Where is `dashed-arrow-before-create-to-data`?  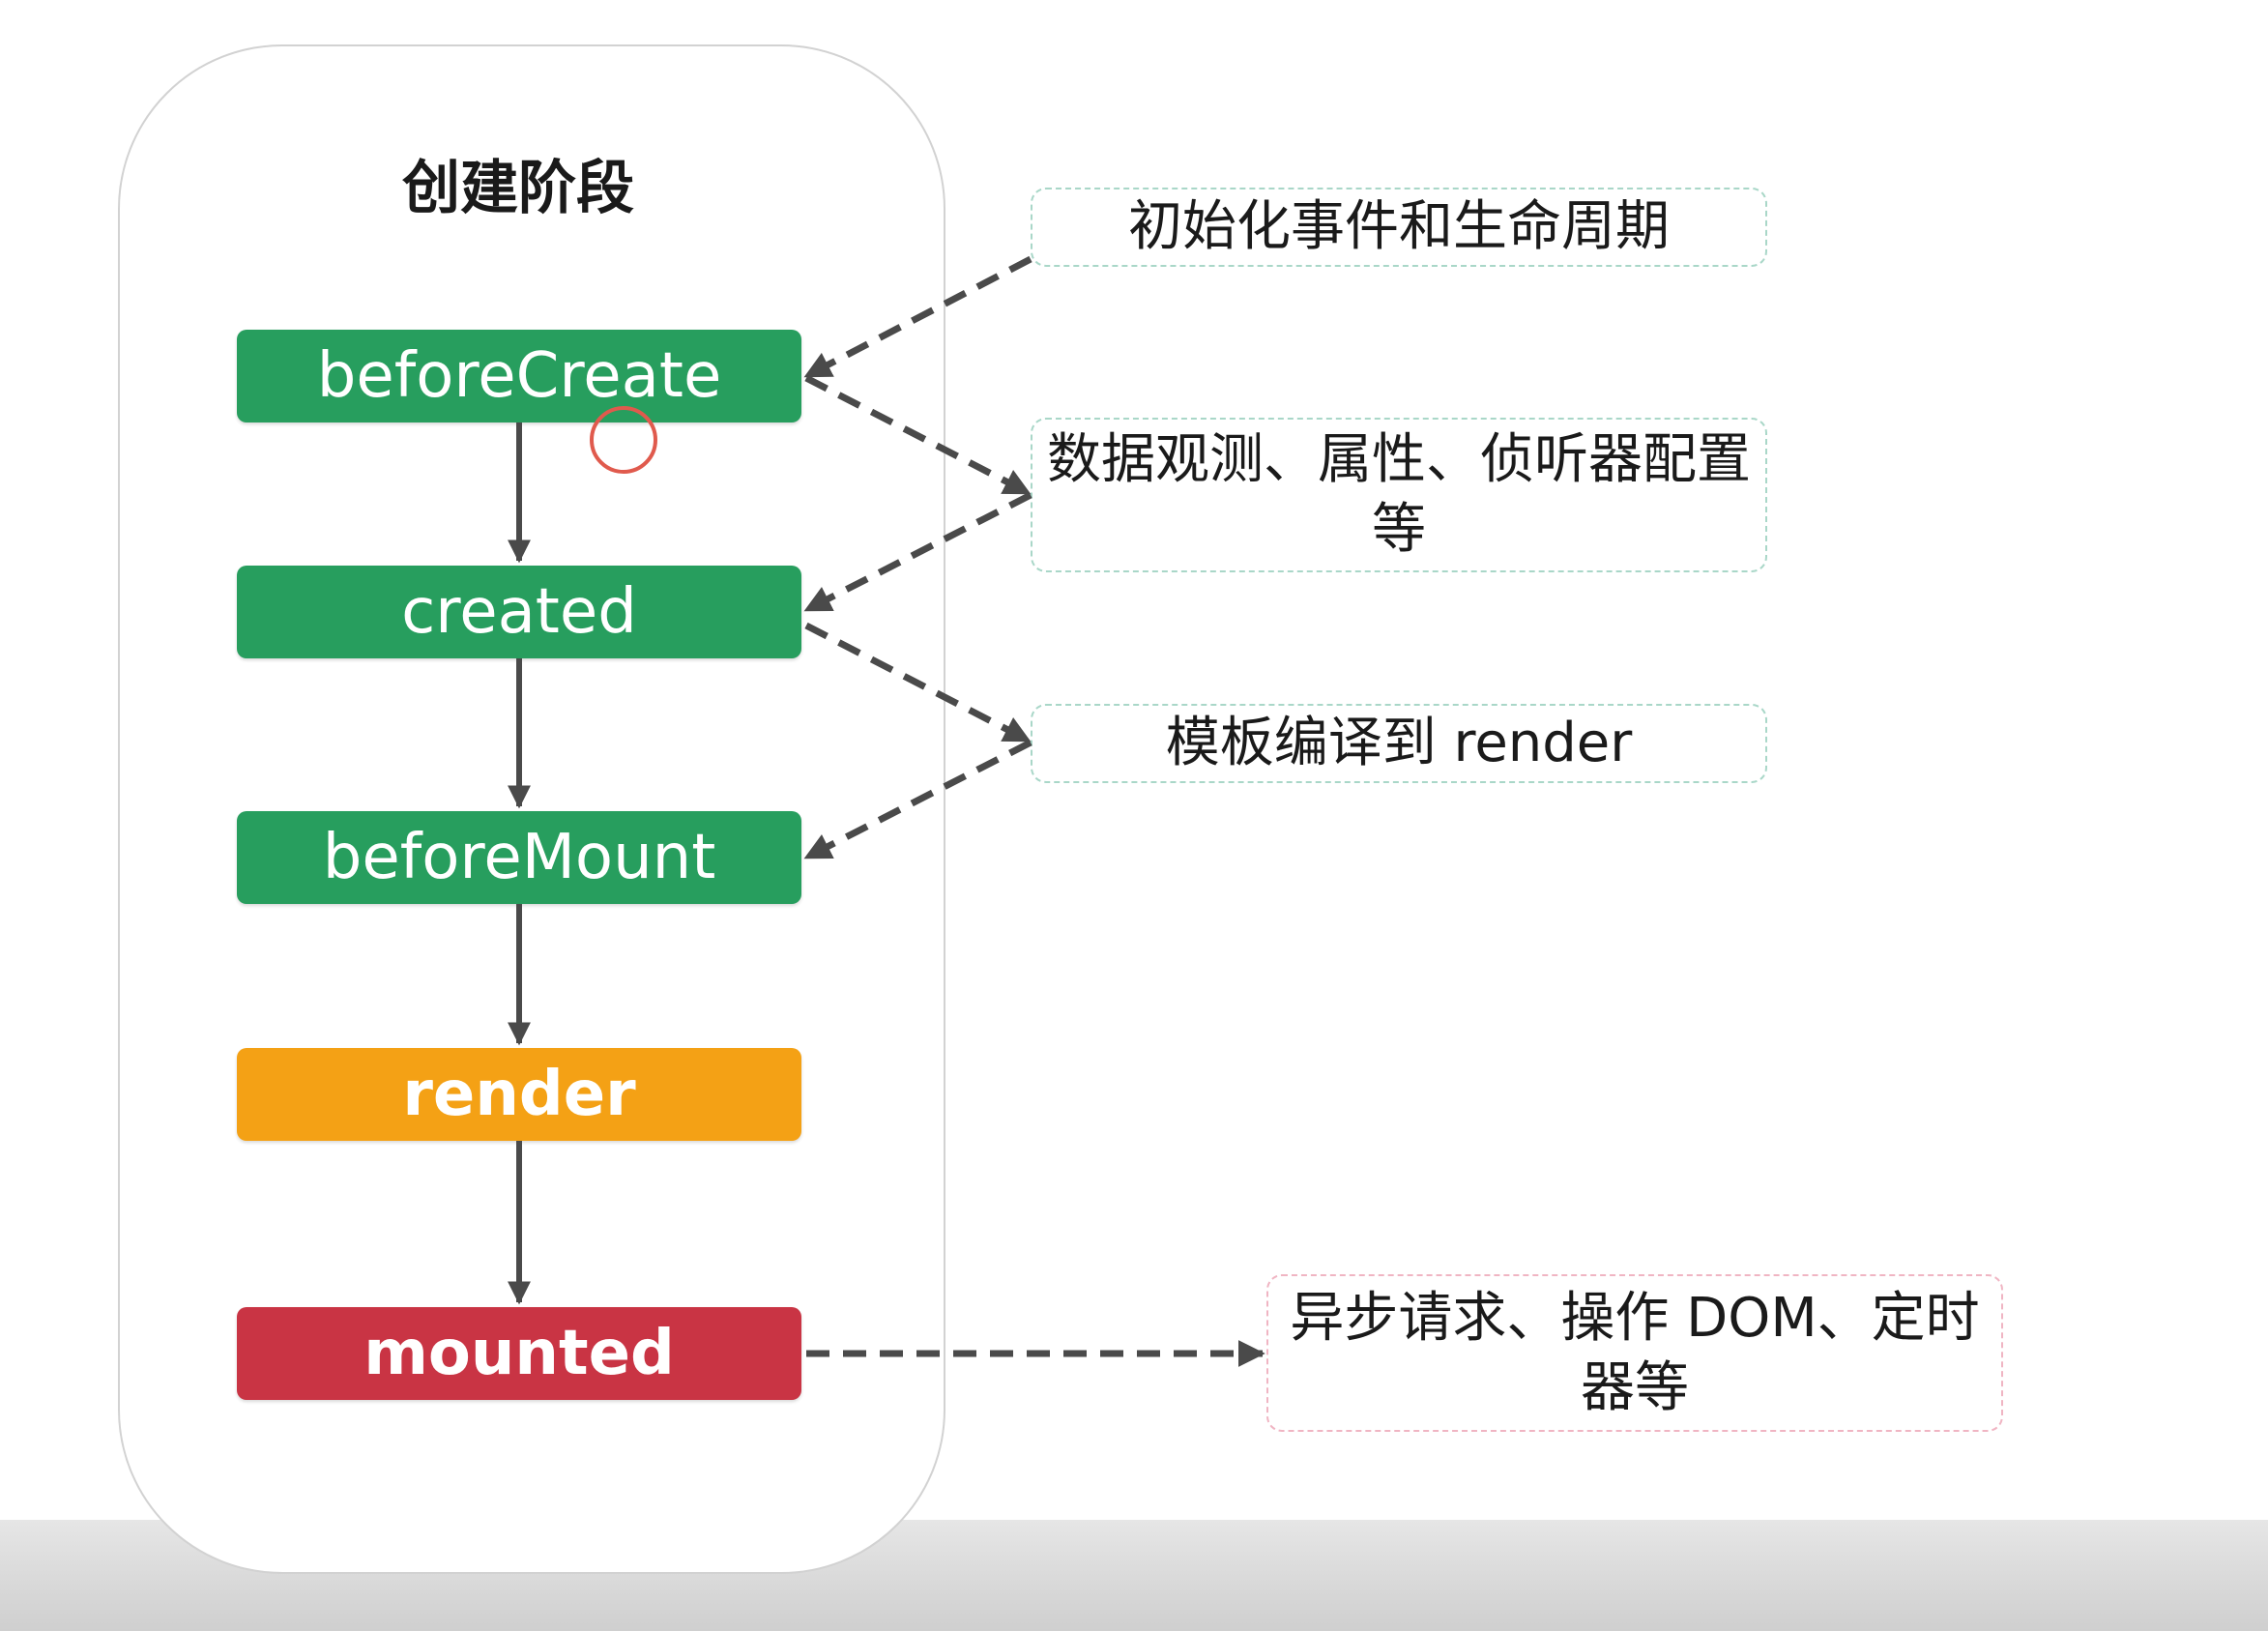
dashed-arrow-before-create-to-data is located at coordinates (918, 435).